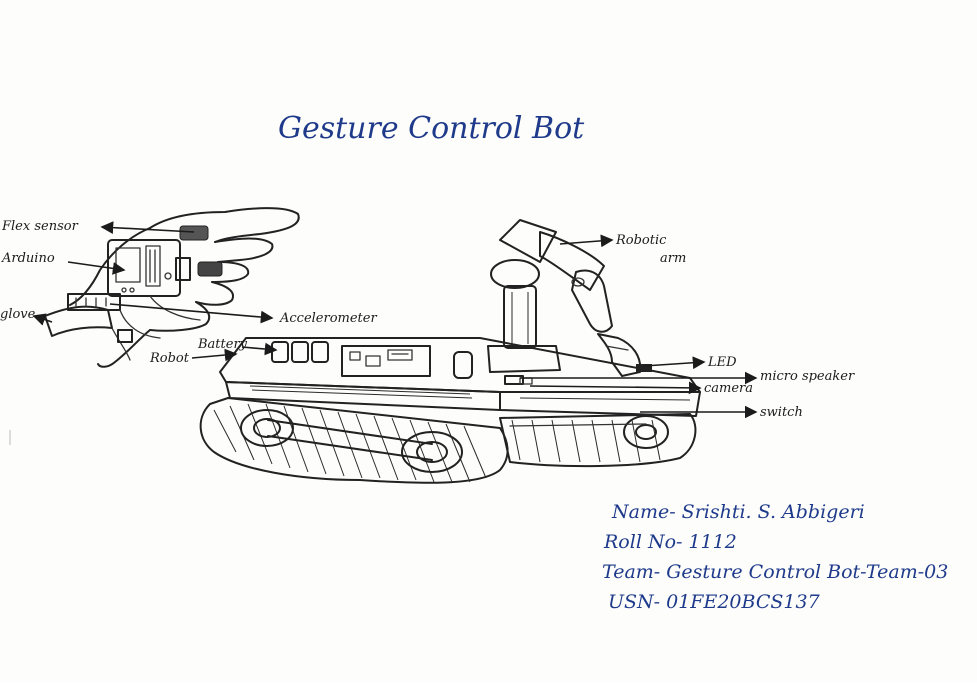 The height and width of the screenshot is (686, 977). What do you see at coordinates (222, 344) in the screenshot?
I see `label-battery: Battery` at bounding box center [222, 344].